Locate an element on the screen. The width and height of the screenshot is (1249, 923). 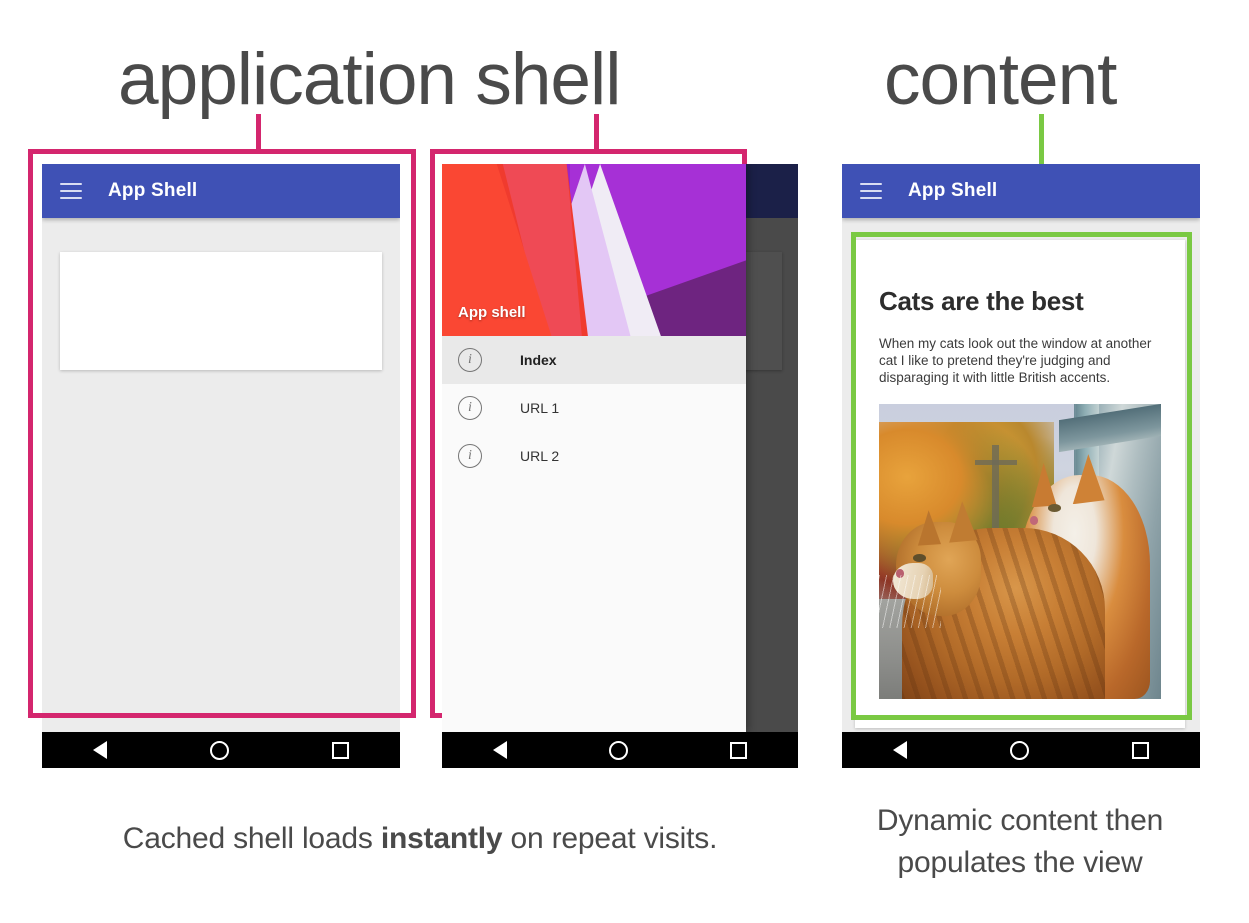
drawer-item-url-1: i URL 1 is located at coordinates (594, 408).